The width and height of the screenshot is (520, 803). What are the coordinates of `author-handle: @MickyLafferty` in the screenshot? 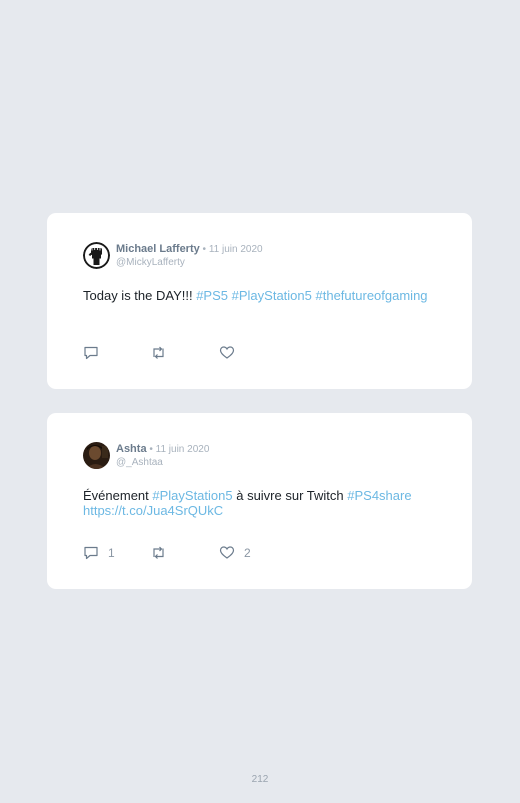 It's located at (189, 262).